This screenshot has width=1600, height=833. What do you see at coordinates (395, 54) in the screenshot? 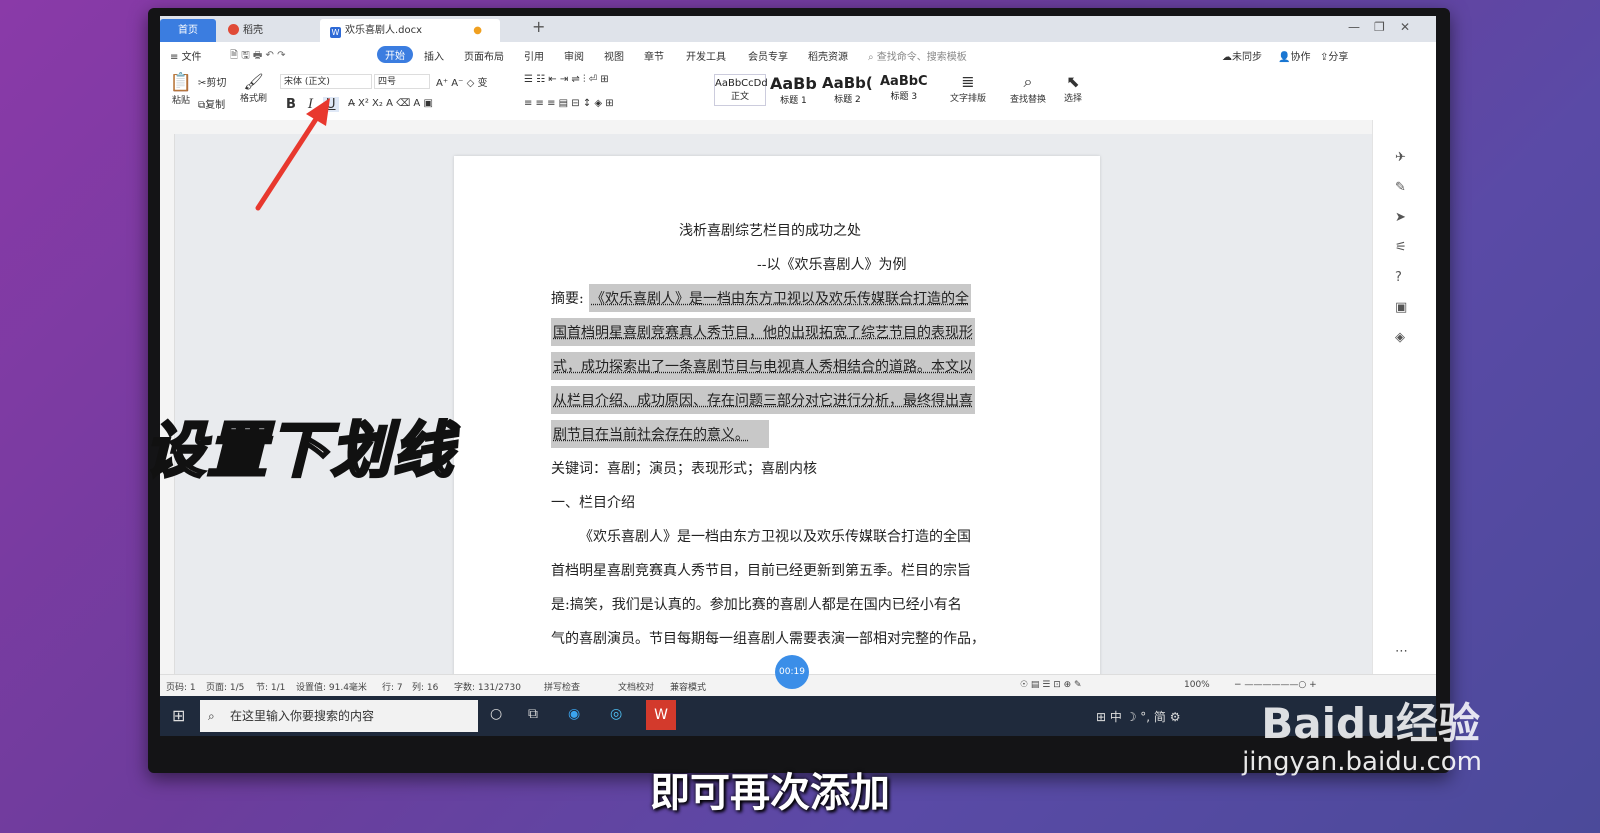
I see `menu-start: 开始` at bounding box center [395, 54].